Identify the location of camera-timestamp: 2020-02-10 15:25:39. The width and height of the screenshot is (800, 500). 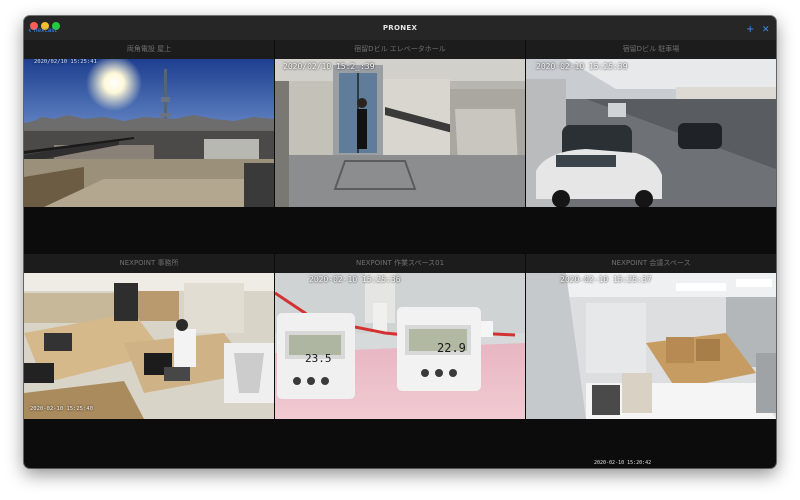
(582, 66).